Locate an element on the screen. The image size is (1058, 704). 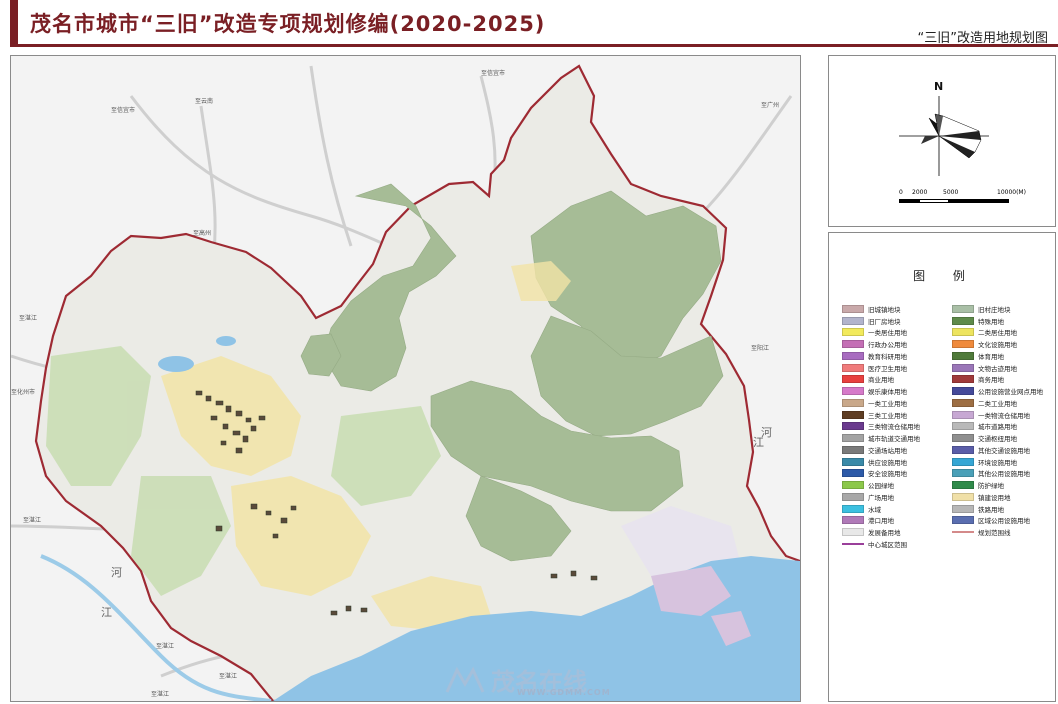
legend-label: 中心城区范围 is located at coordinates (887, 544).